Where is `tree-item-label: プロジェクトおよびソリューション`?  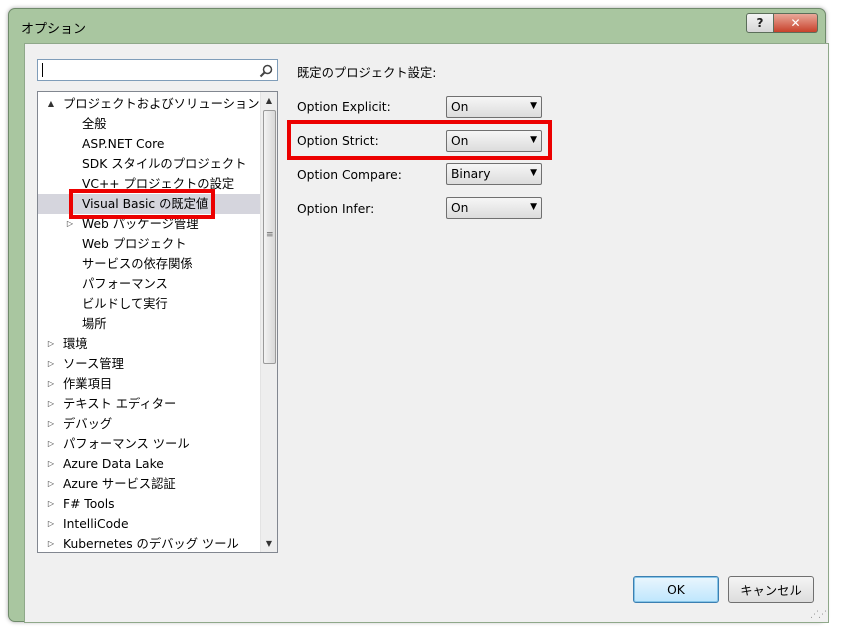
tree-item-label: プロジェクトおよびソリューション is located at coordinates (161, 104).